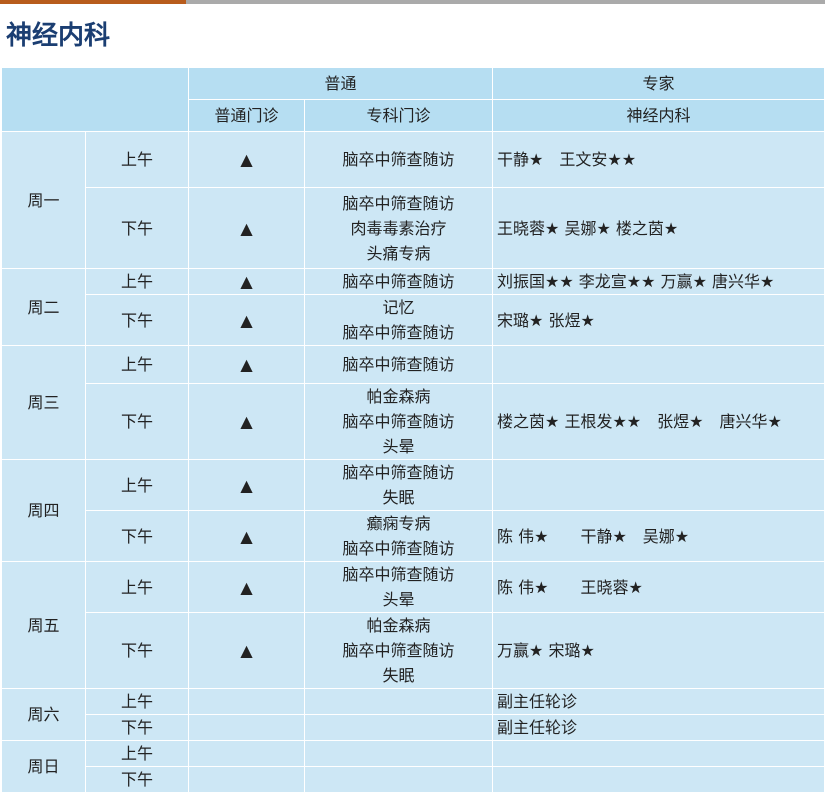 The image size is (825, 793). I want to click on special-clinic-line: 肉毒毒素治疗, so click(398, 228).